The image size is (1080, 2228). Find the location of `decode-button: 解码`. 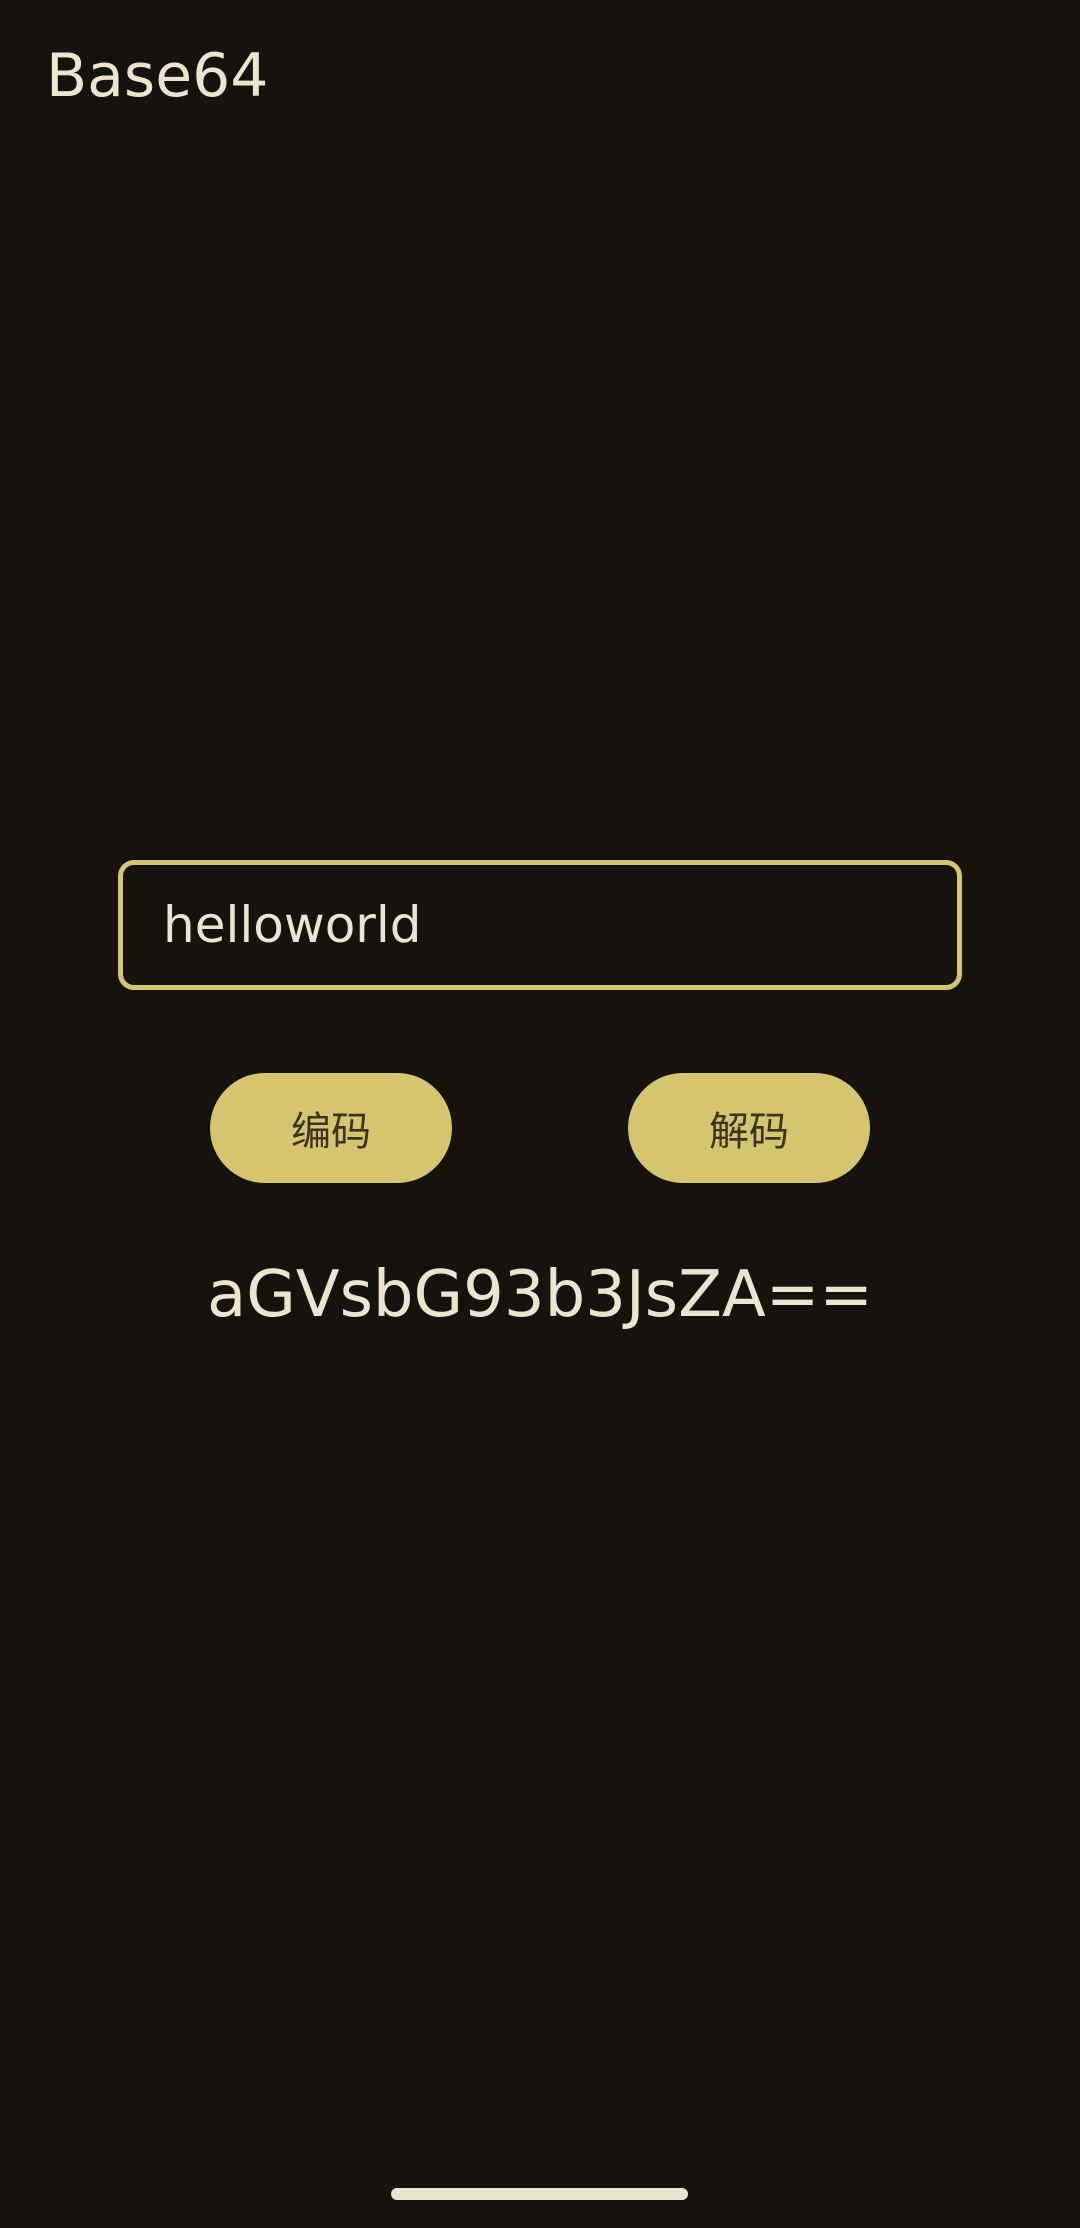

decode-button: 解码 is located at coordinates (749, 1128).